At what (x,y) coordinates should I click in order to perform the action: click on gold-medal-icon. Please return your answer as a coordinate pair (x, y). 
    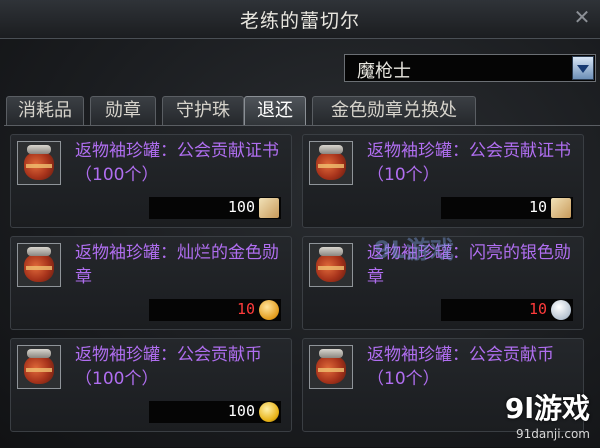
    Looking at the image, I should click on (269, 310).